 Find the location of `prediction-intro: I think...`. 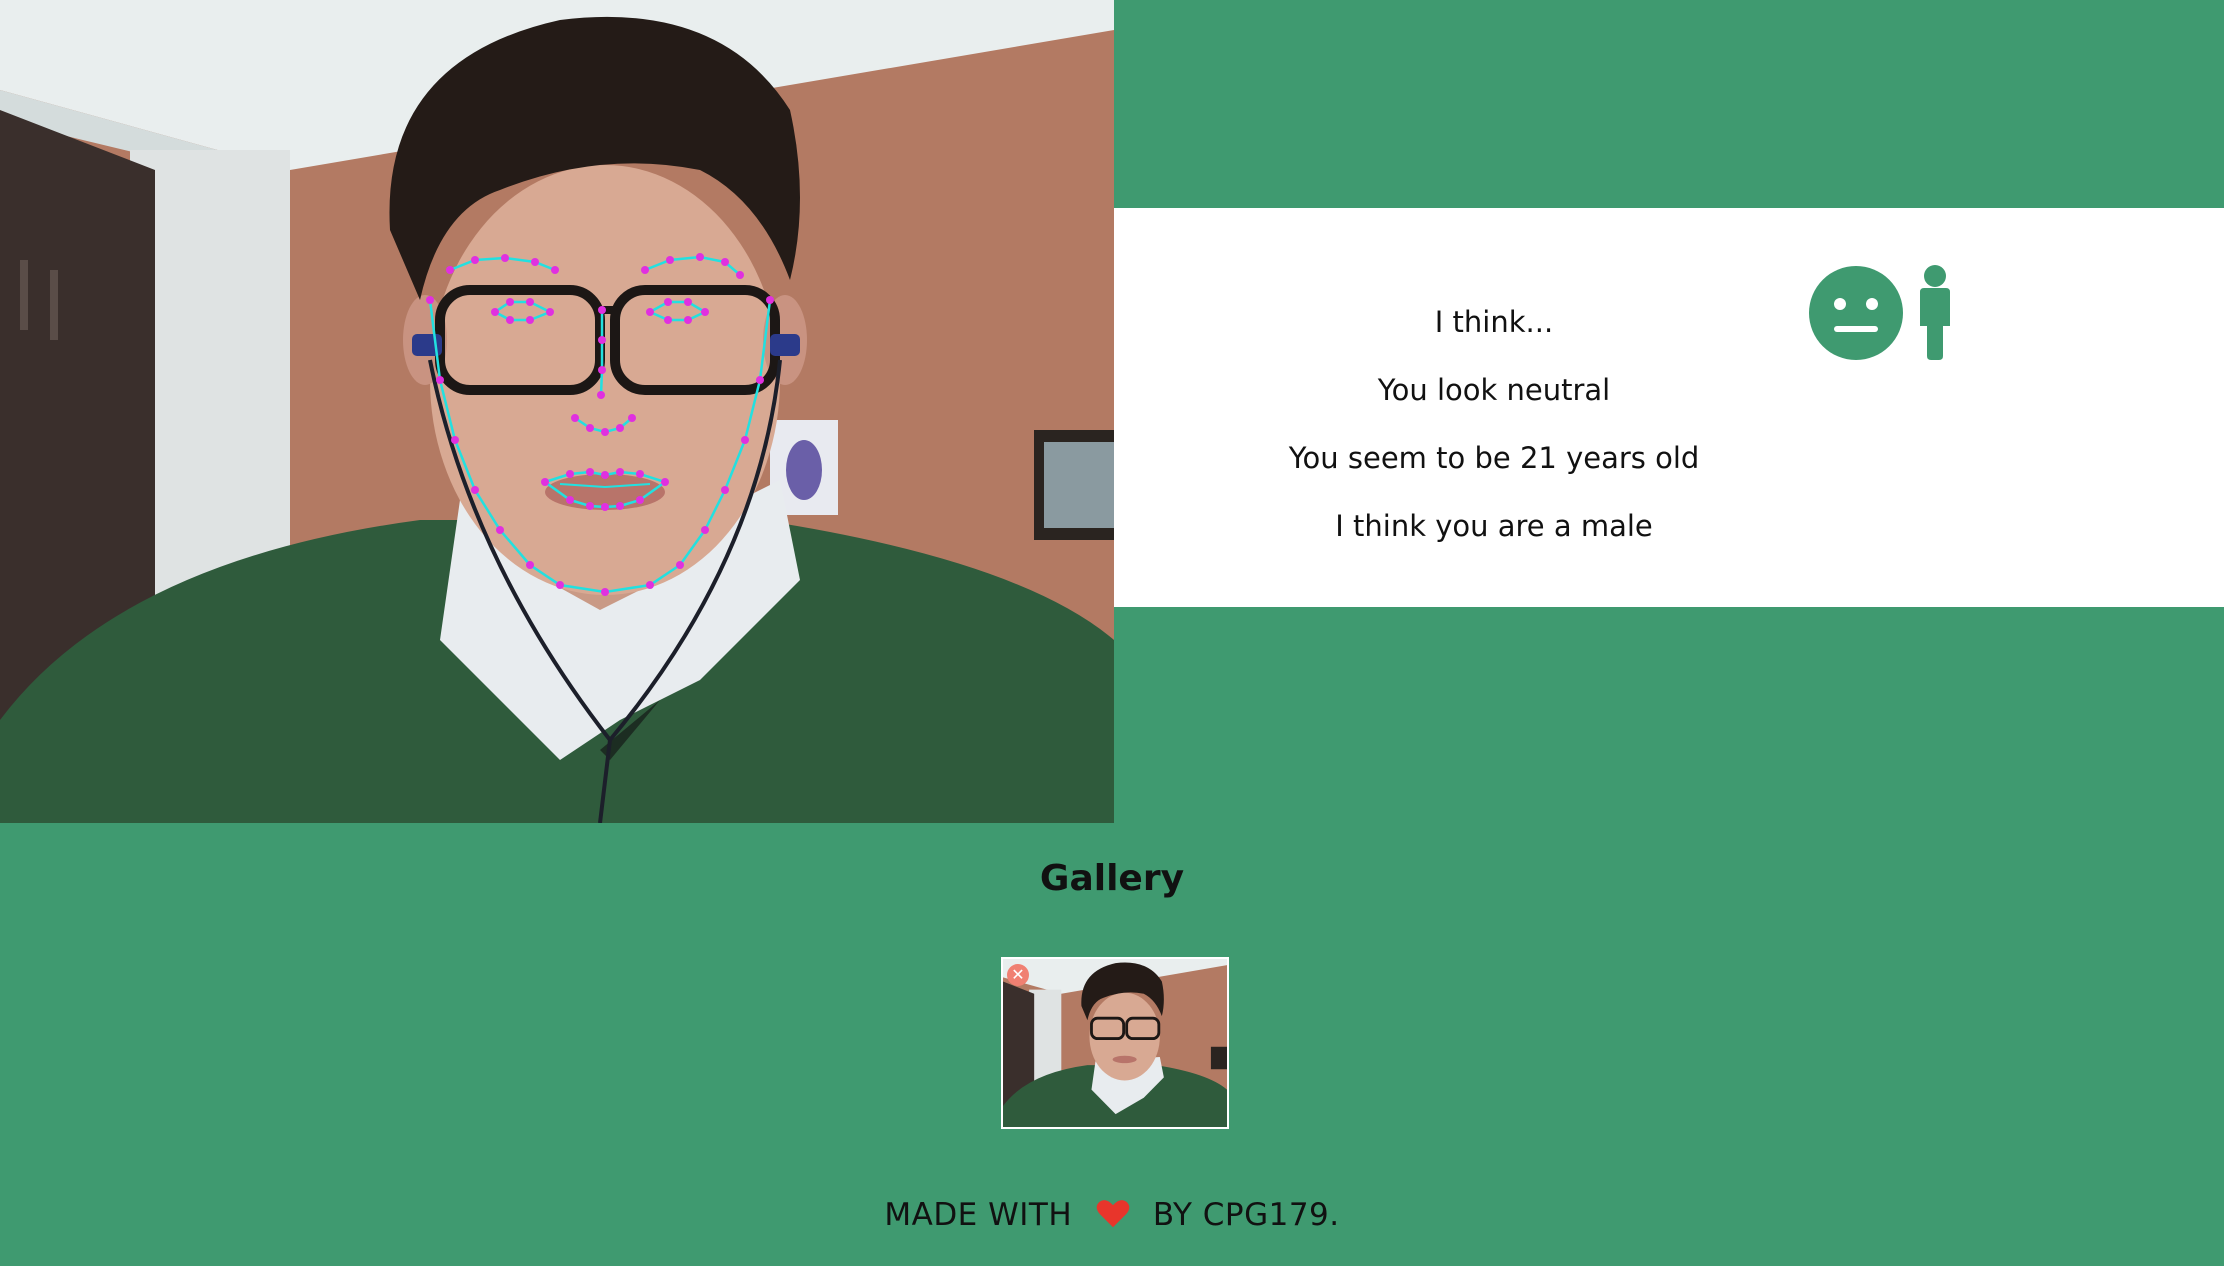

prediction-intro: I think... is located at coordinates (1494, 322).